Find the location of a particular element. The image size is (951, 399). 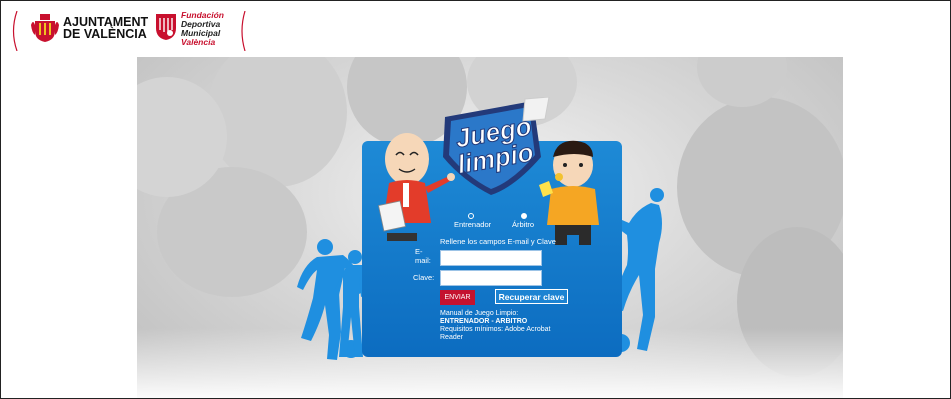

fundacion-deportiva-logo: Fundación Deportiva Municipal València is located at coordinates (195, 29).